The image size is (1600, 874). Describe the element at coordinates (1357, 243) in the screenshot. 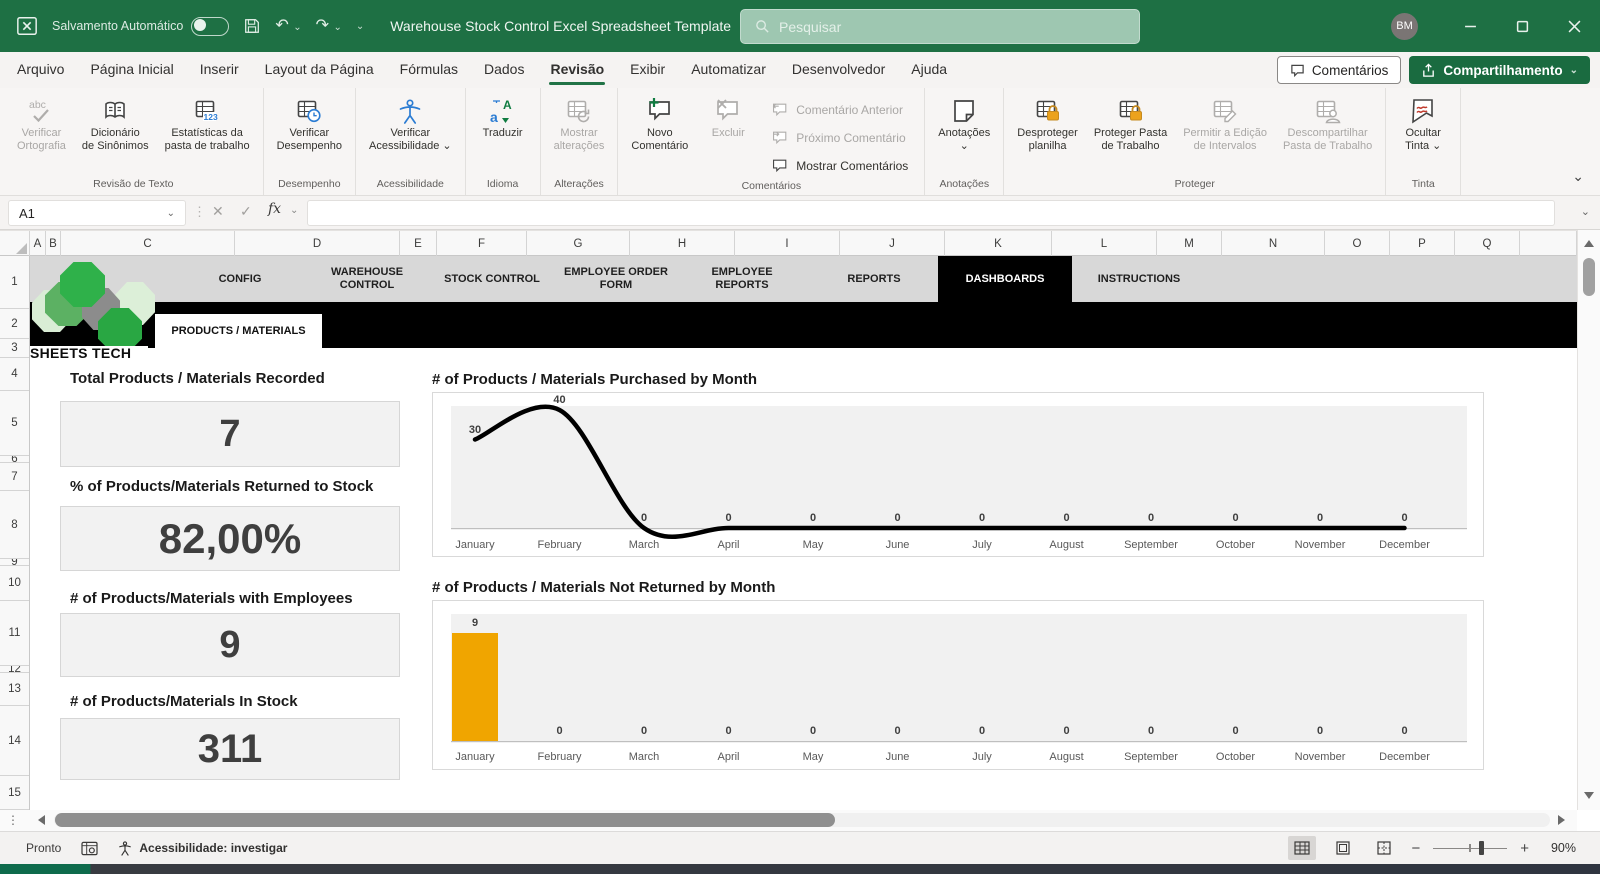

I see `column-header-o: O` at that location.